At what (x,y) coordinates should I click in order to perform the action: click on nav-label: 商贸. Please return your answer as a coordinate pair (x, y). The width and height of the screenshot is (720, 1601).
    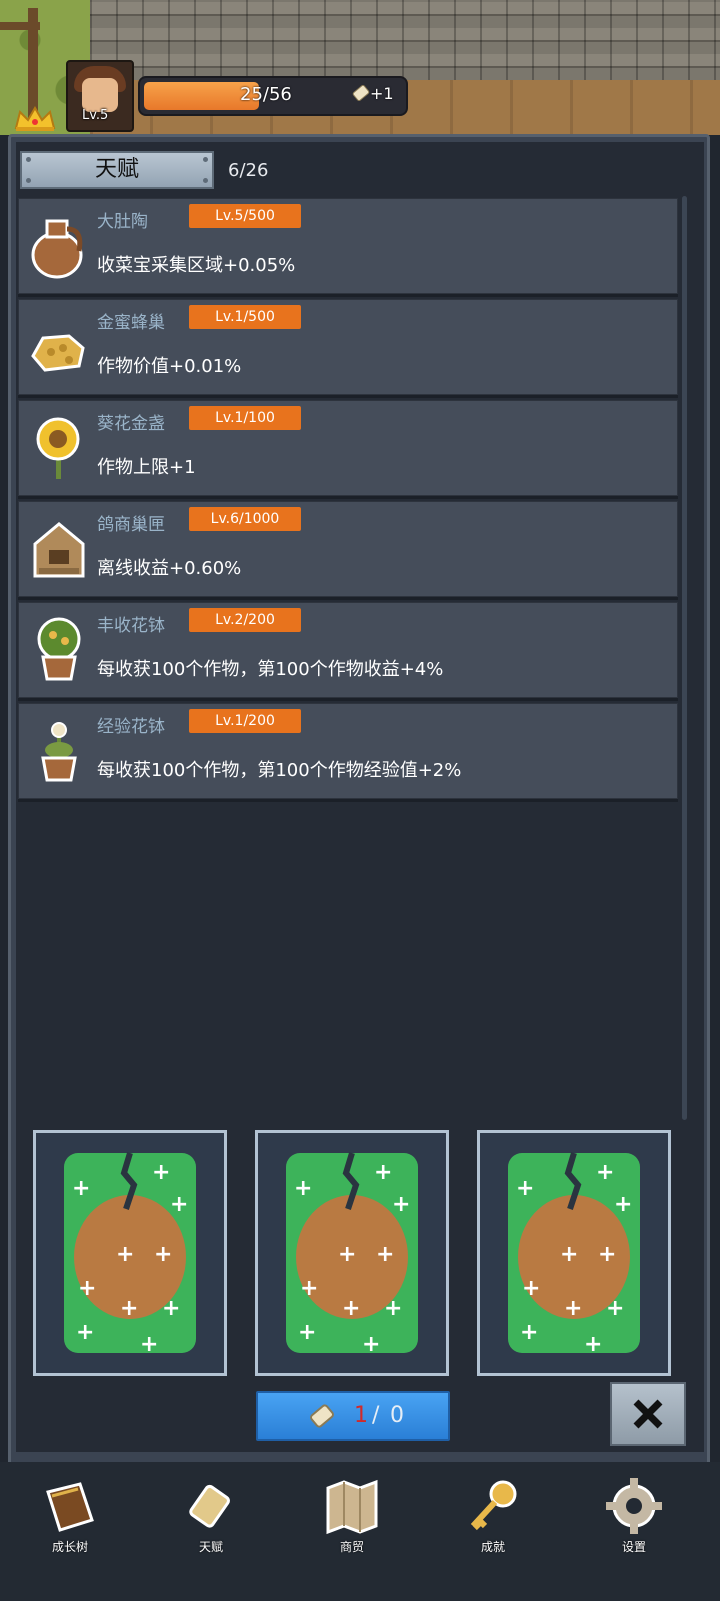
    Looking at the image, I should click on (351, 1547).